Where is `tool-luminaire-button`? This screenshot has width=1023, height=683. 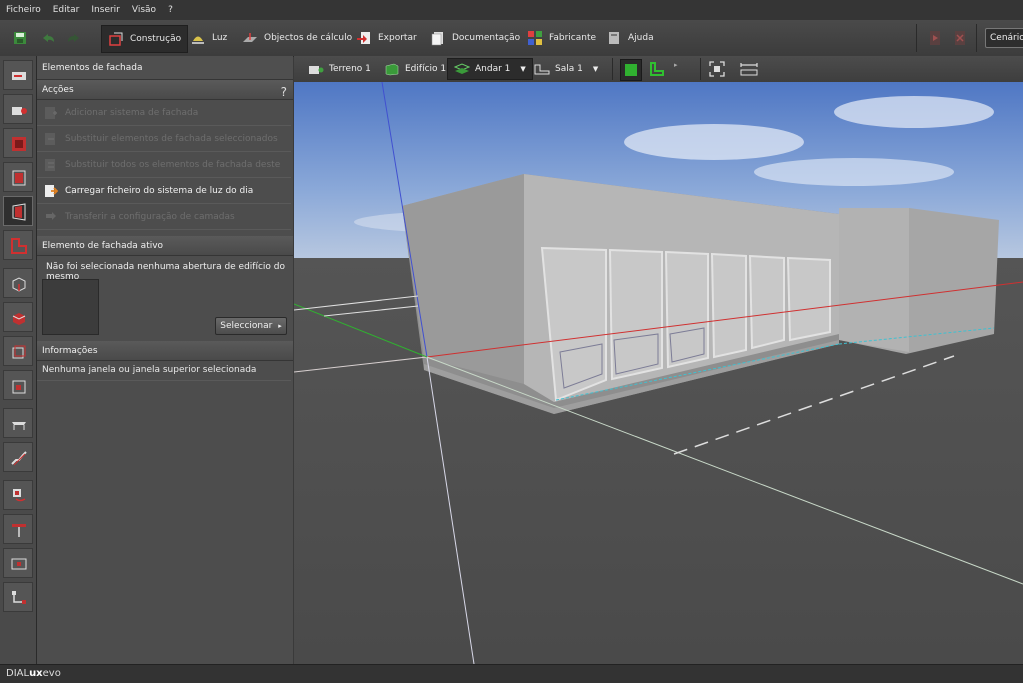
tool-luminaire-button is located at coordinates (18, 495).